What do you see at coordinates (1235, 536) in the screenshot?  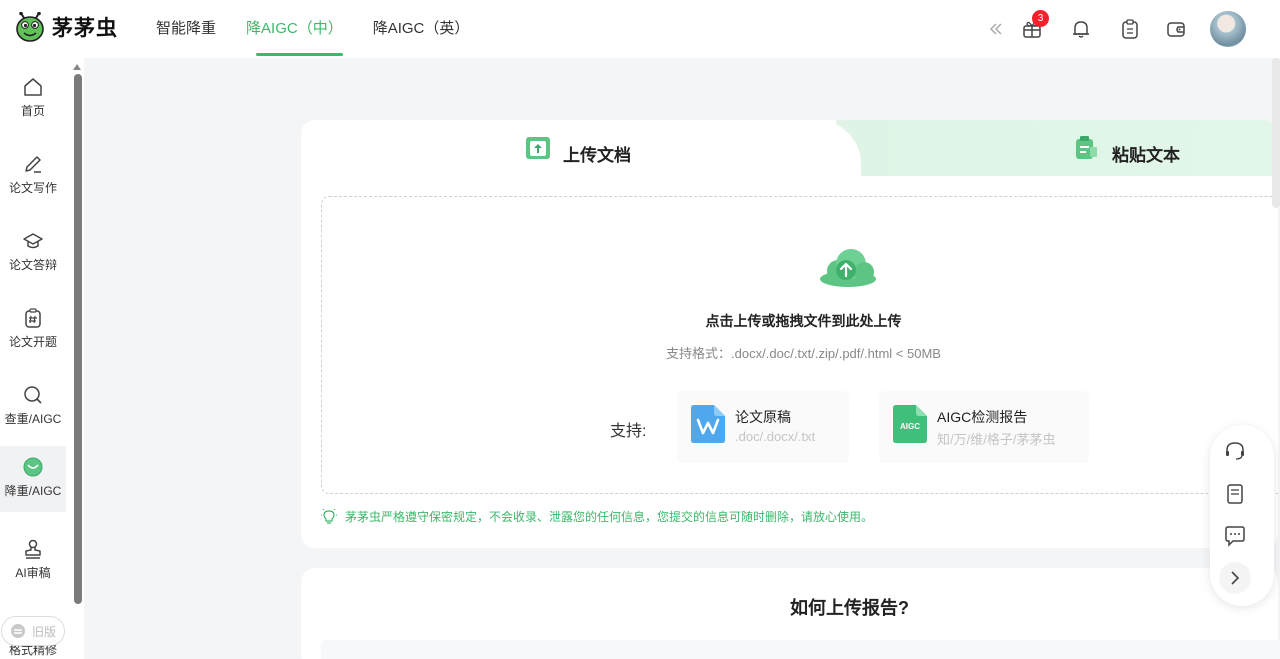 I see `chat-icon` at bounding box center [1235, 536].